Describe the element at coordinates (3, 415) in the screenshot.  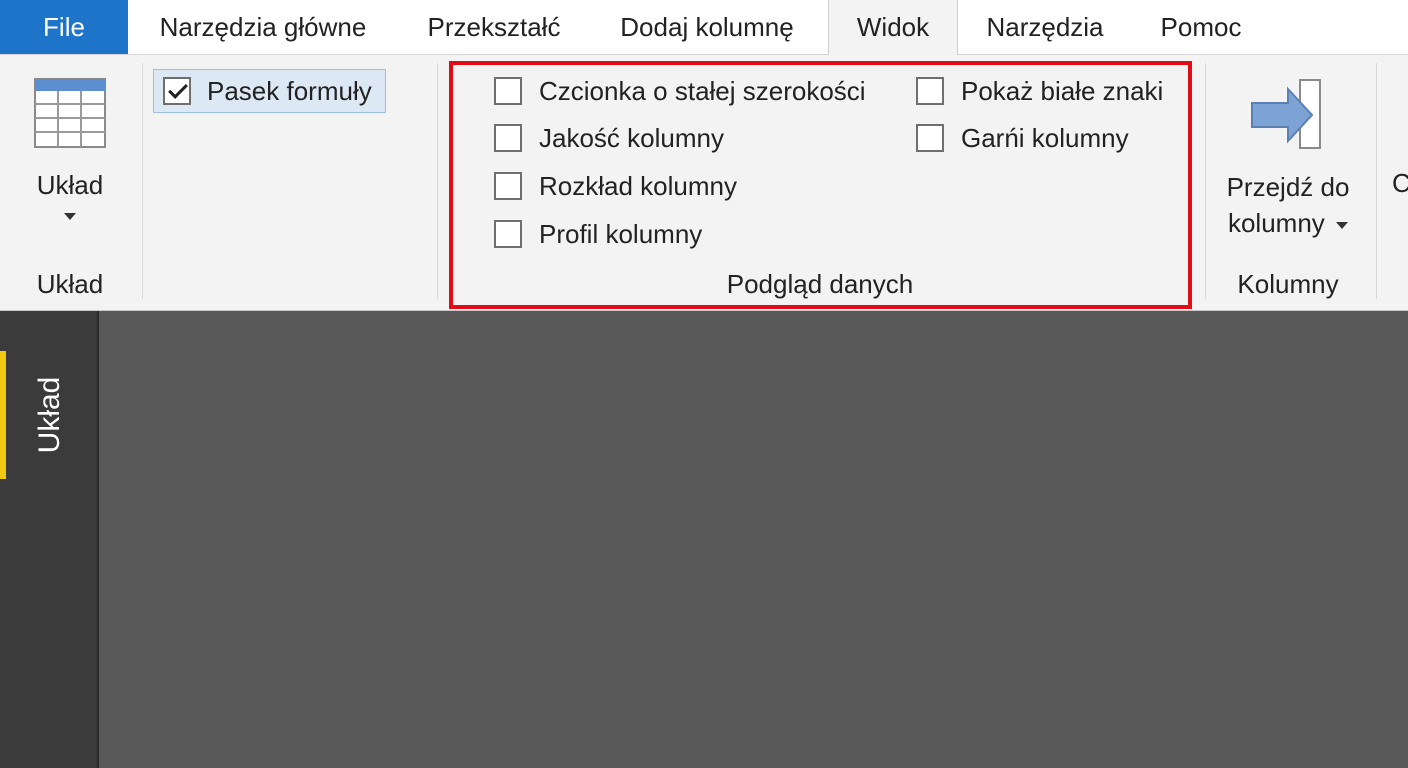
I see `sidebar-active-indicator` at that location.